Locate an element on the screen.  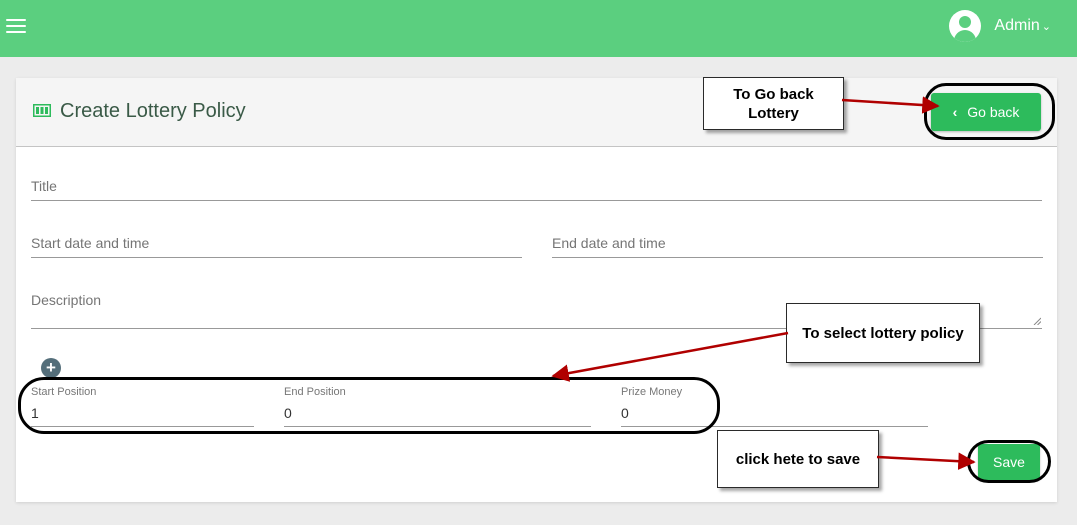
select-policy-callout: To select lottery policy is located at coordinates (883, 333).